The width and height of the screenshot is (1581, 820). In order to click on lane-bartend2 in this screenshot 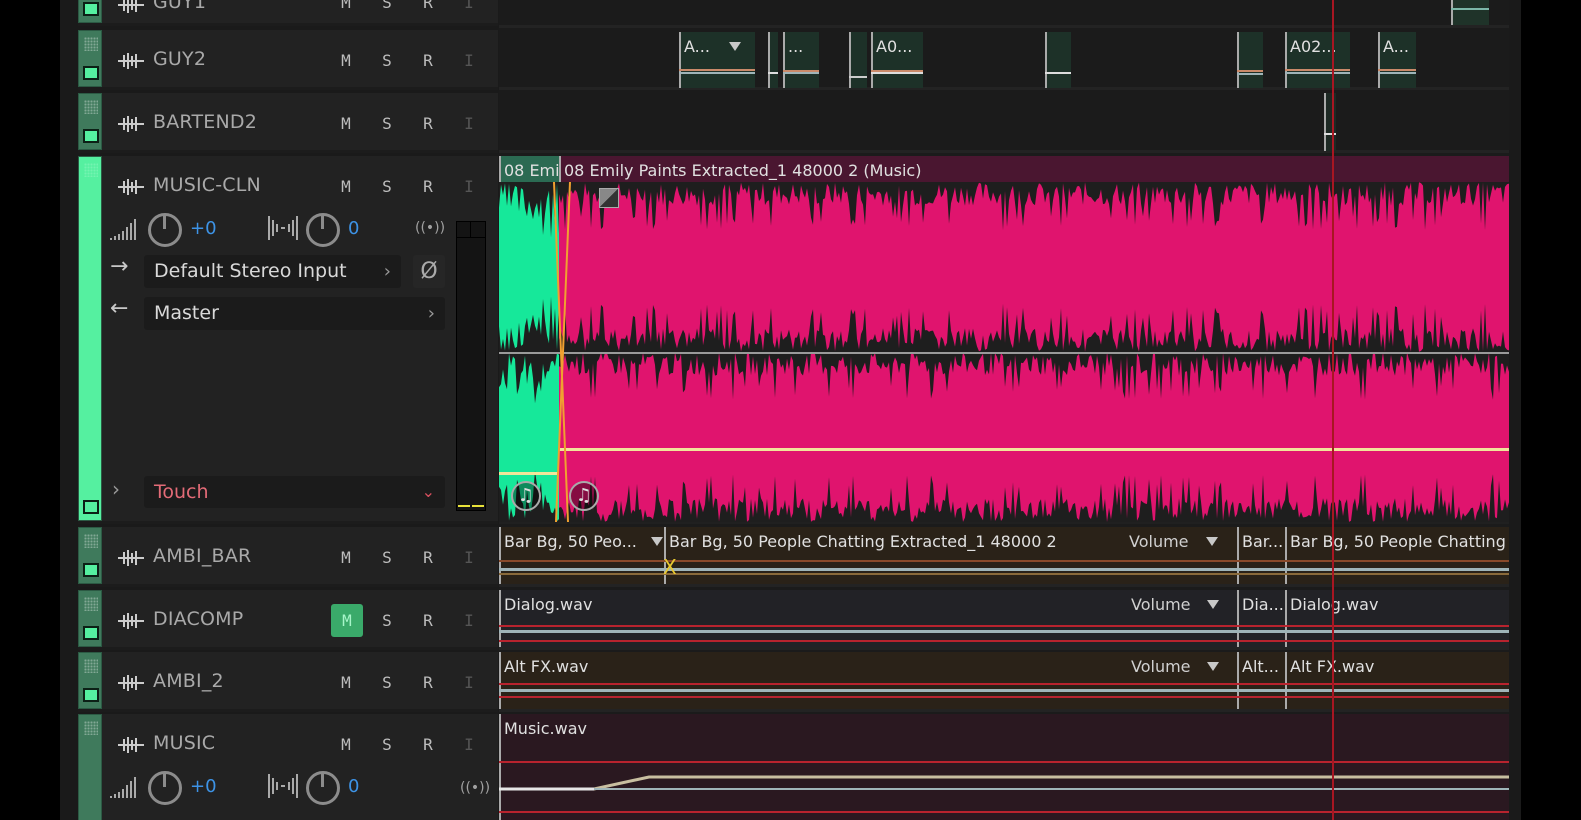, I will do `click(1004, 123)`.